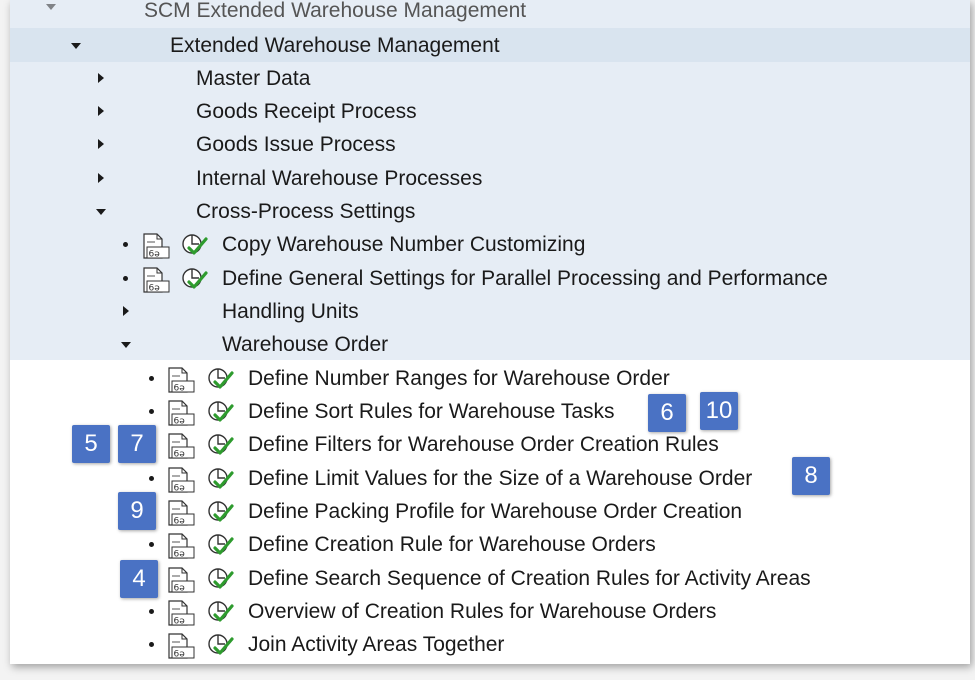 The width and height of the screenshot is (975, 680). I want to click on node-label: Extended Warehouse Management, so click(335, 45).